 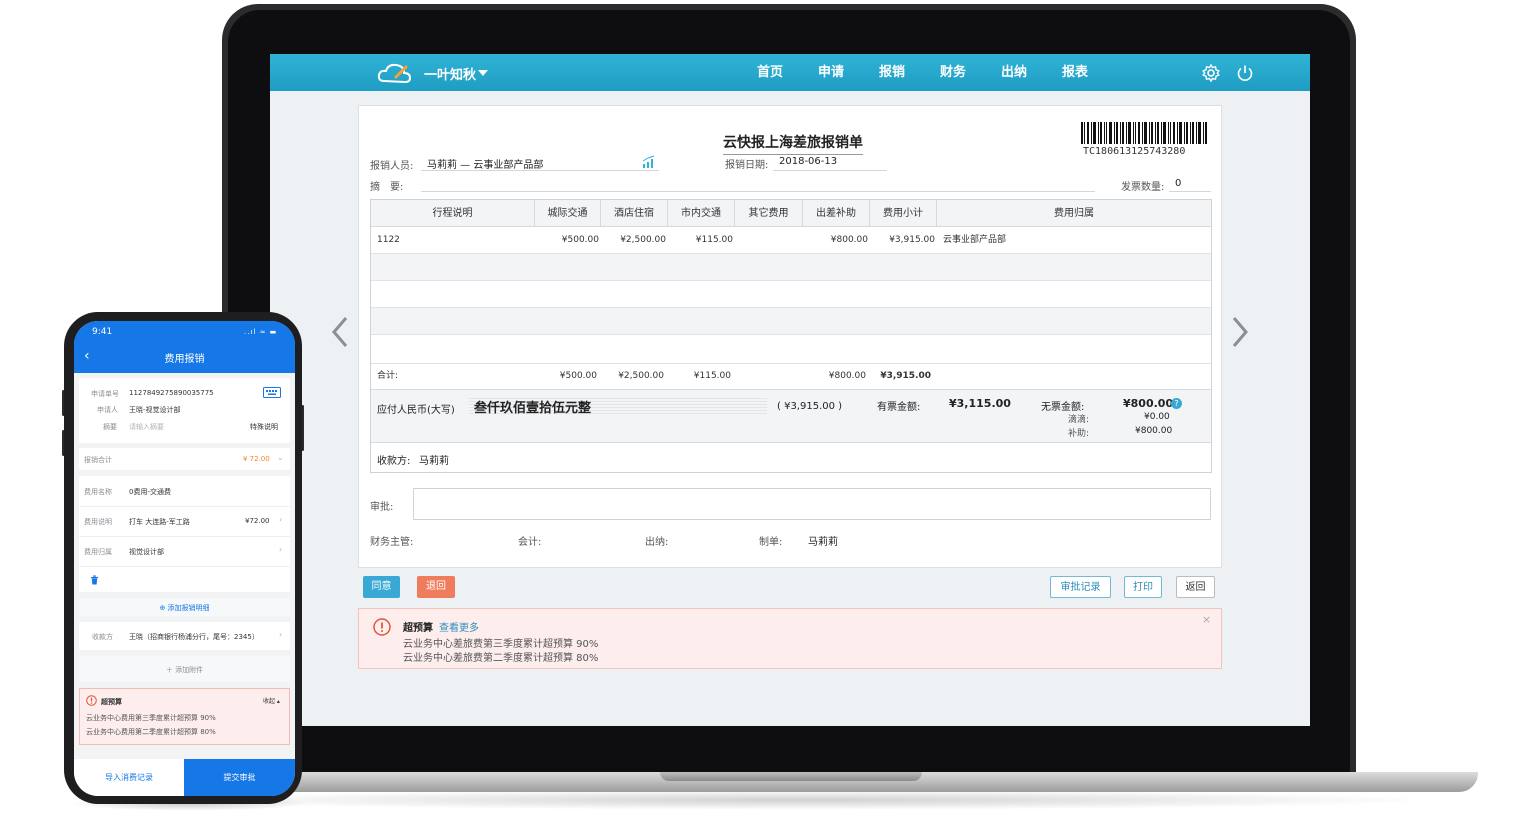 What do you see at coordinates (1190, 191) in the screenshot?
I see `invoice-count-underline` at bounding box center [1190, 191].